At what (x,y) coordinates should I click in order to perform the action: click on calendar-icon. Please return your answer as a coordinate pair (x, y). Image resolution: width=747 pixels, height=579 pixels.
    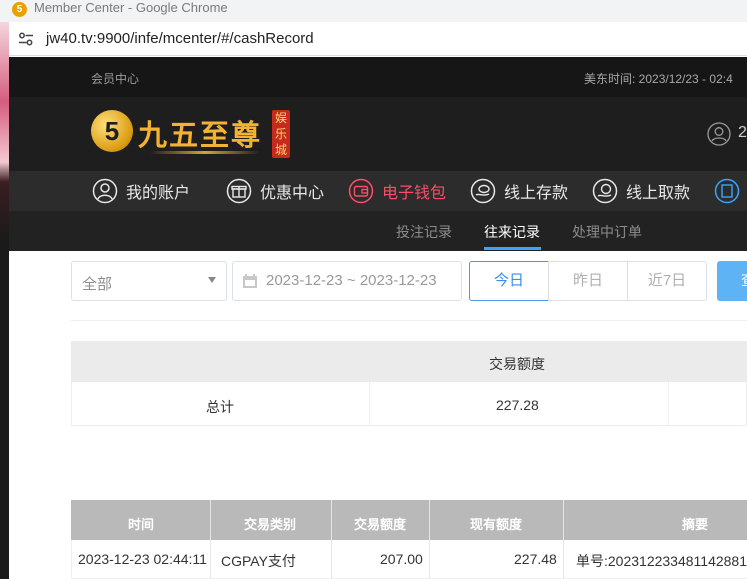
    Looking at the image, I should click on (250, 281).